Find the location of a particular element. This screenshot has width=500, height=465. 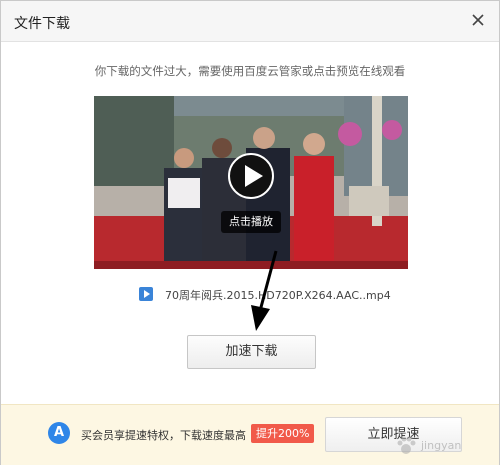

arrow-annotation is located at coordinates (264, 290).